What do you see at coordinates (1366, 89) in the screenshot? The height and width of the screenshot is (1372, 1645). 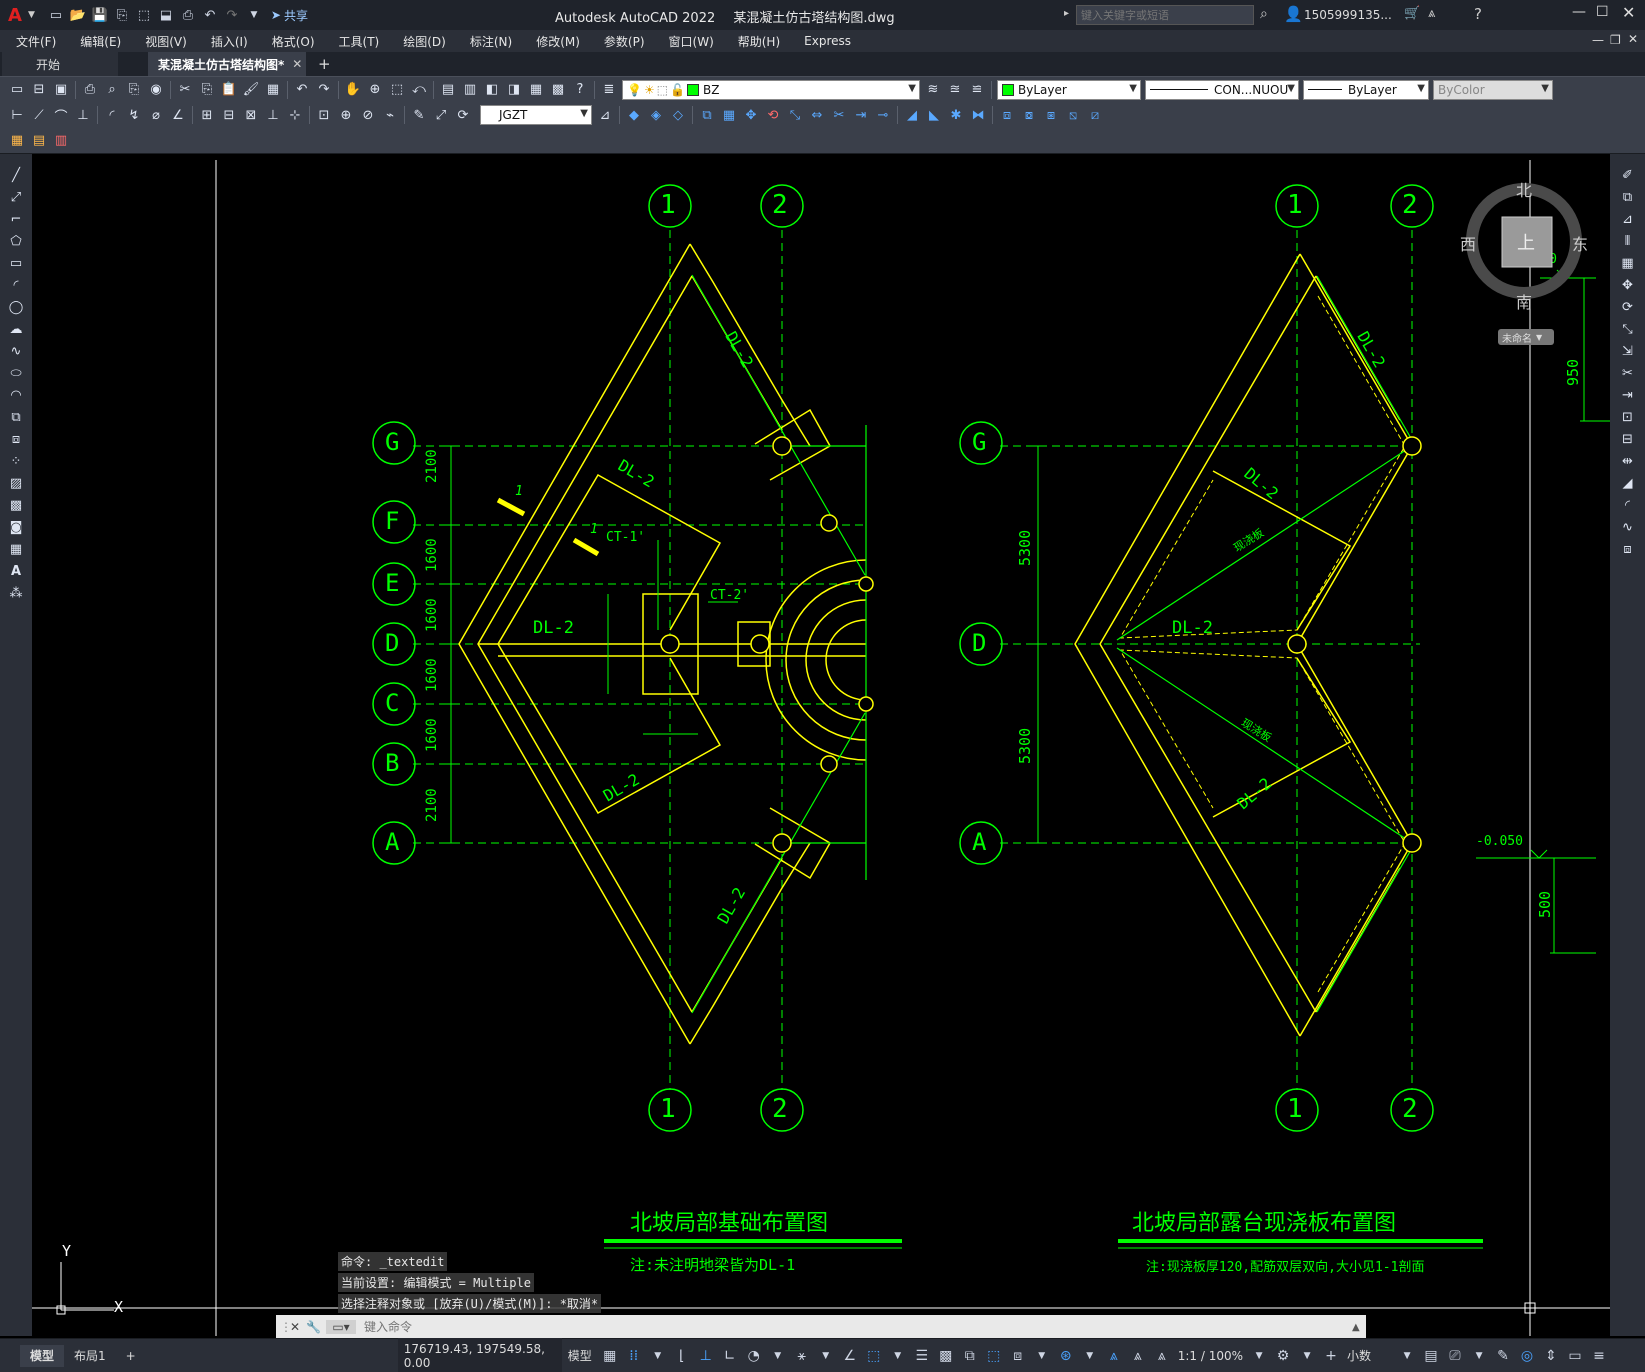 I see `lineweight-dropdown: ByLayer ▼` at bounding box center [1366, 89].